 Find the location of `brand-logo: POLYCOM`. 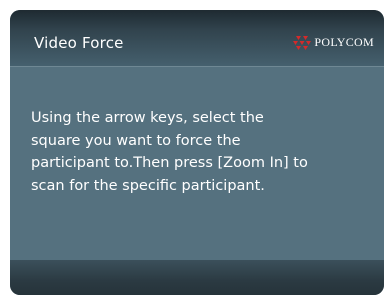

brand-logo: POLYCOM is located at coordinates (333, 42).